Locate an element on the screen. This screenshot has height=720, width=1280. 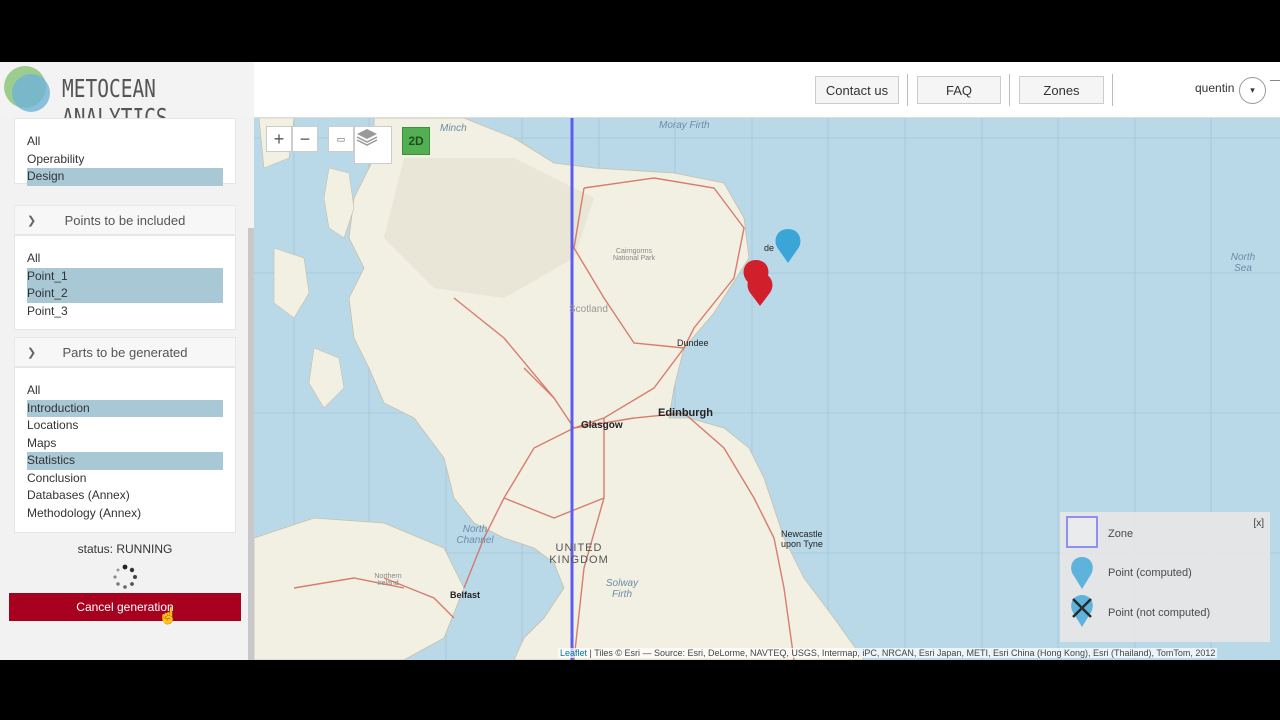
point-option-all: All is located at coordinates (125, 259).